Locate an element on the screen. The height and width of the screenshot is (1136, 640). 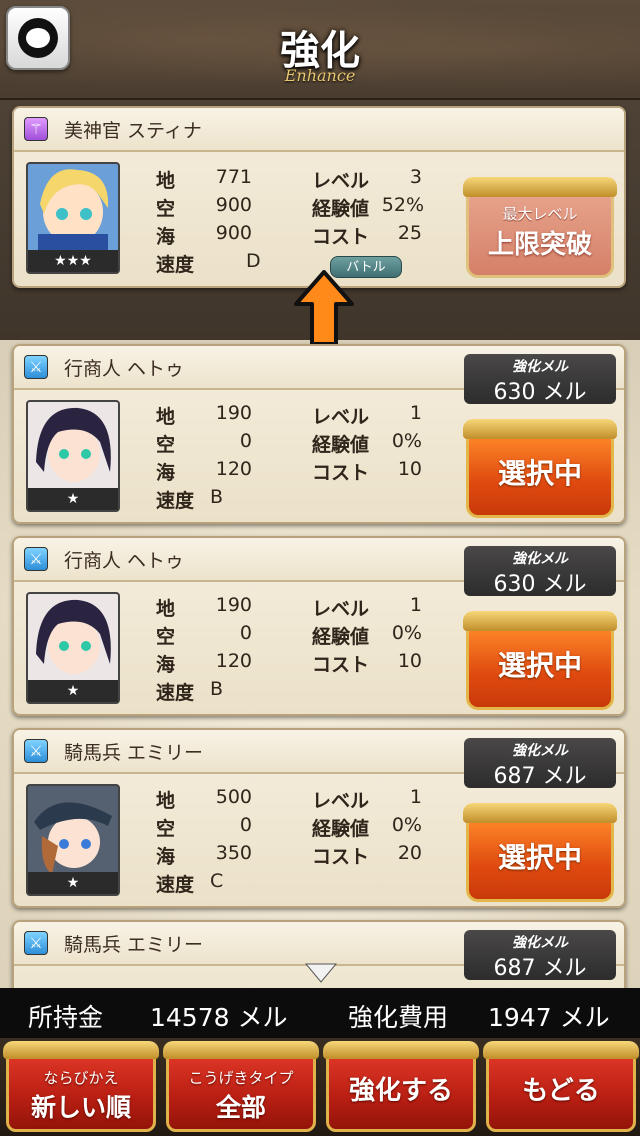
earth-value: 771 is located at coordinates (233, 177).